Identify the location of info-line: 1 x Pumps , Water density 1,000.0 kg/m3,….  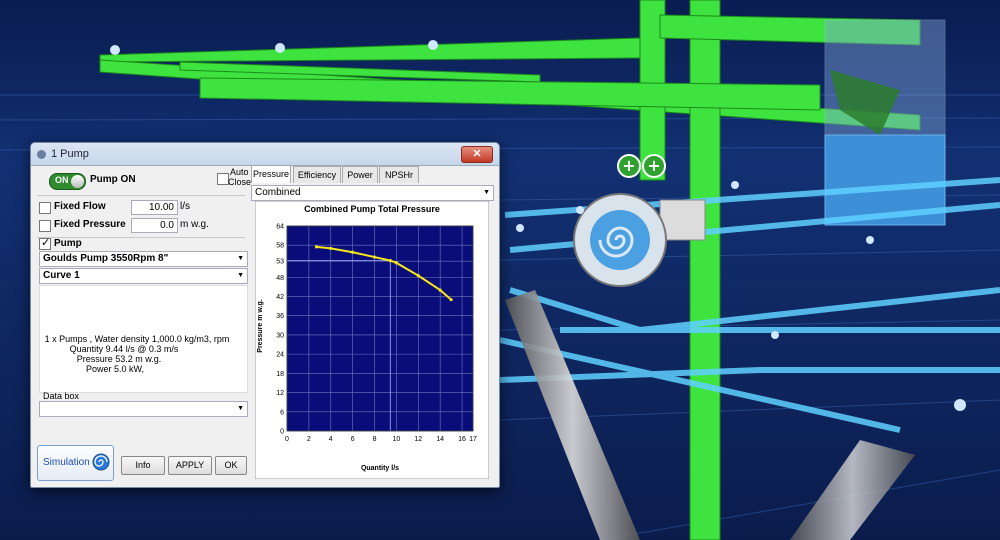
(137, 339).